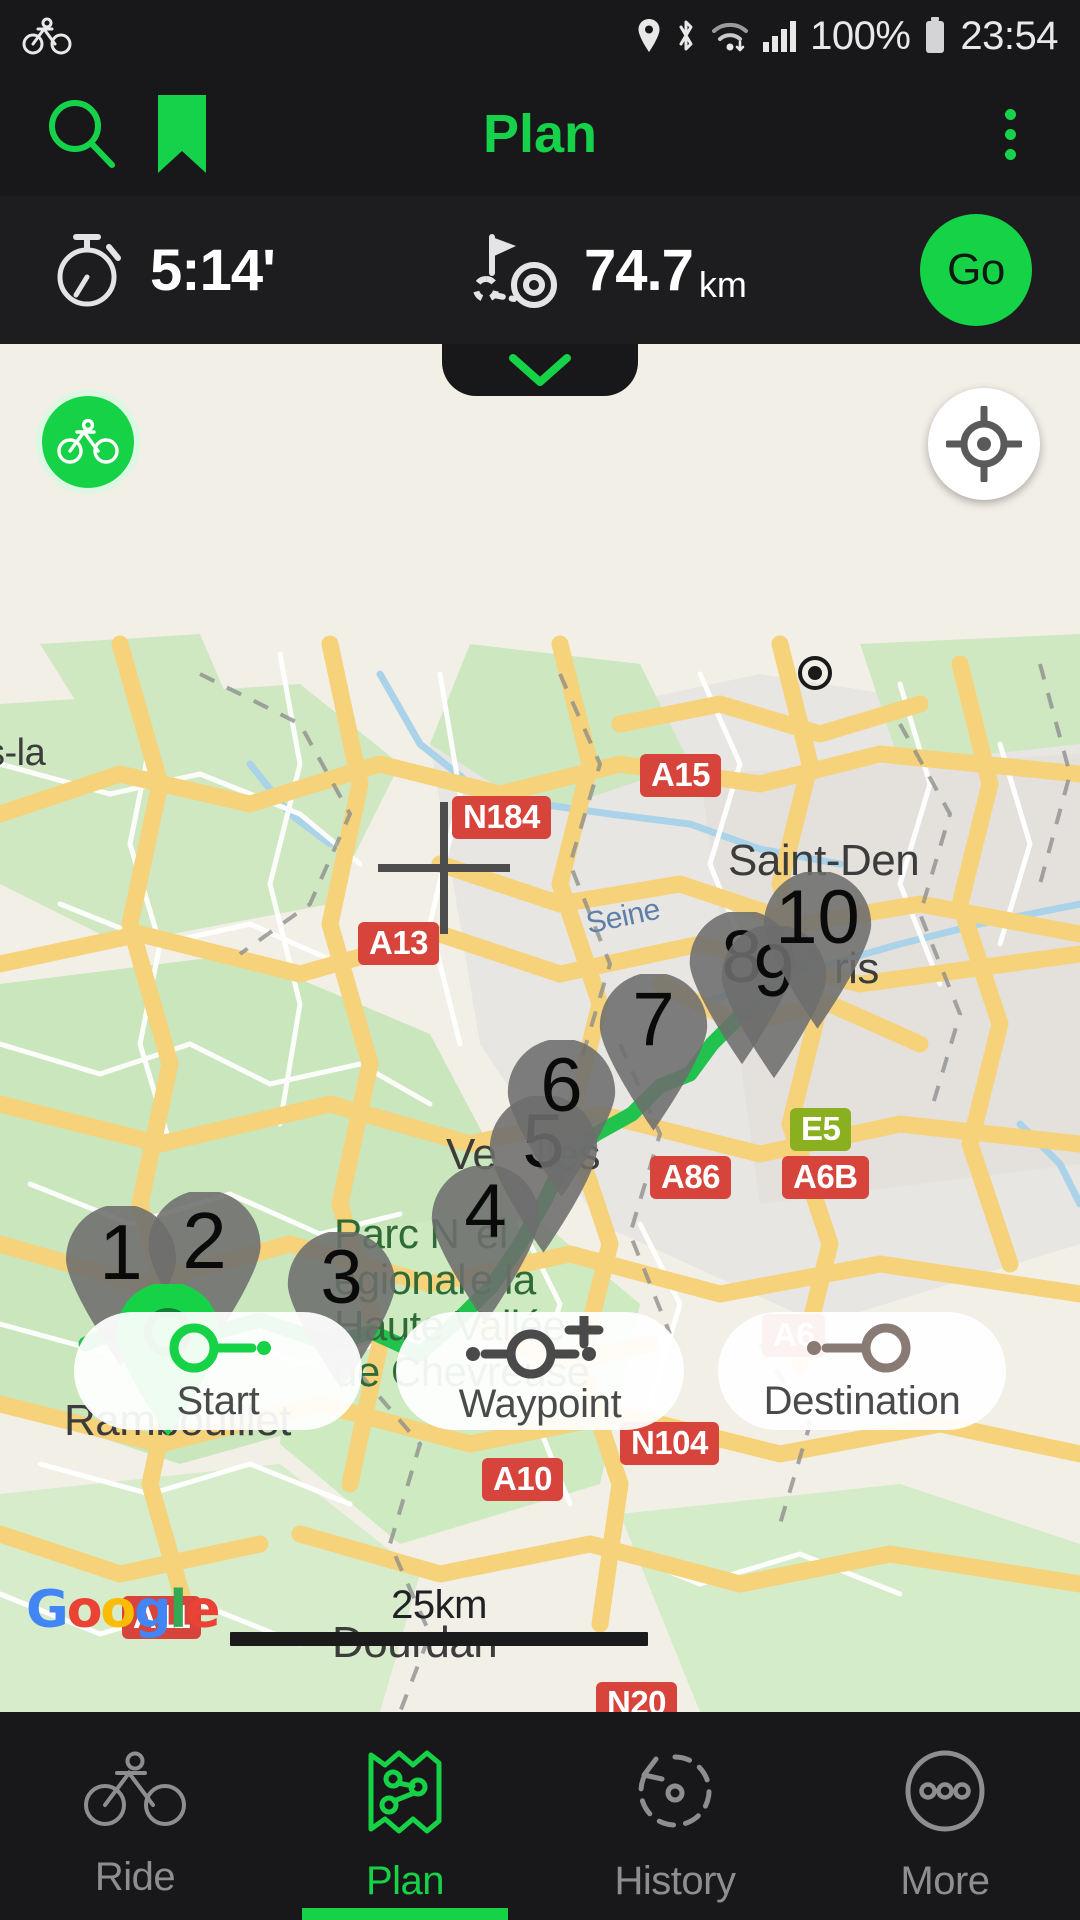  I want to click on nav-label-plan: Plan, so click(405, 1880).